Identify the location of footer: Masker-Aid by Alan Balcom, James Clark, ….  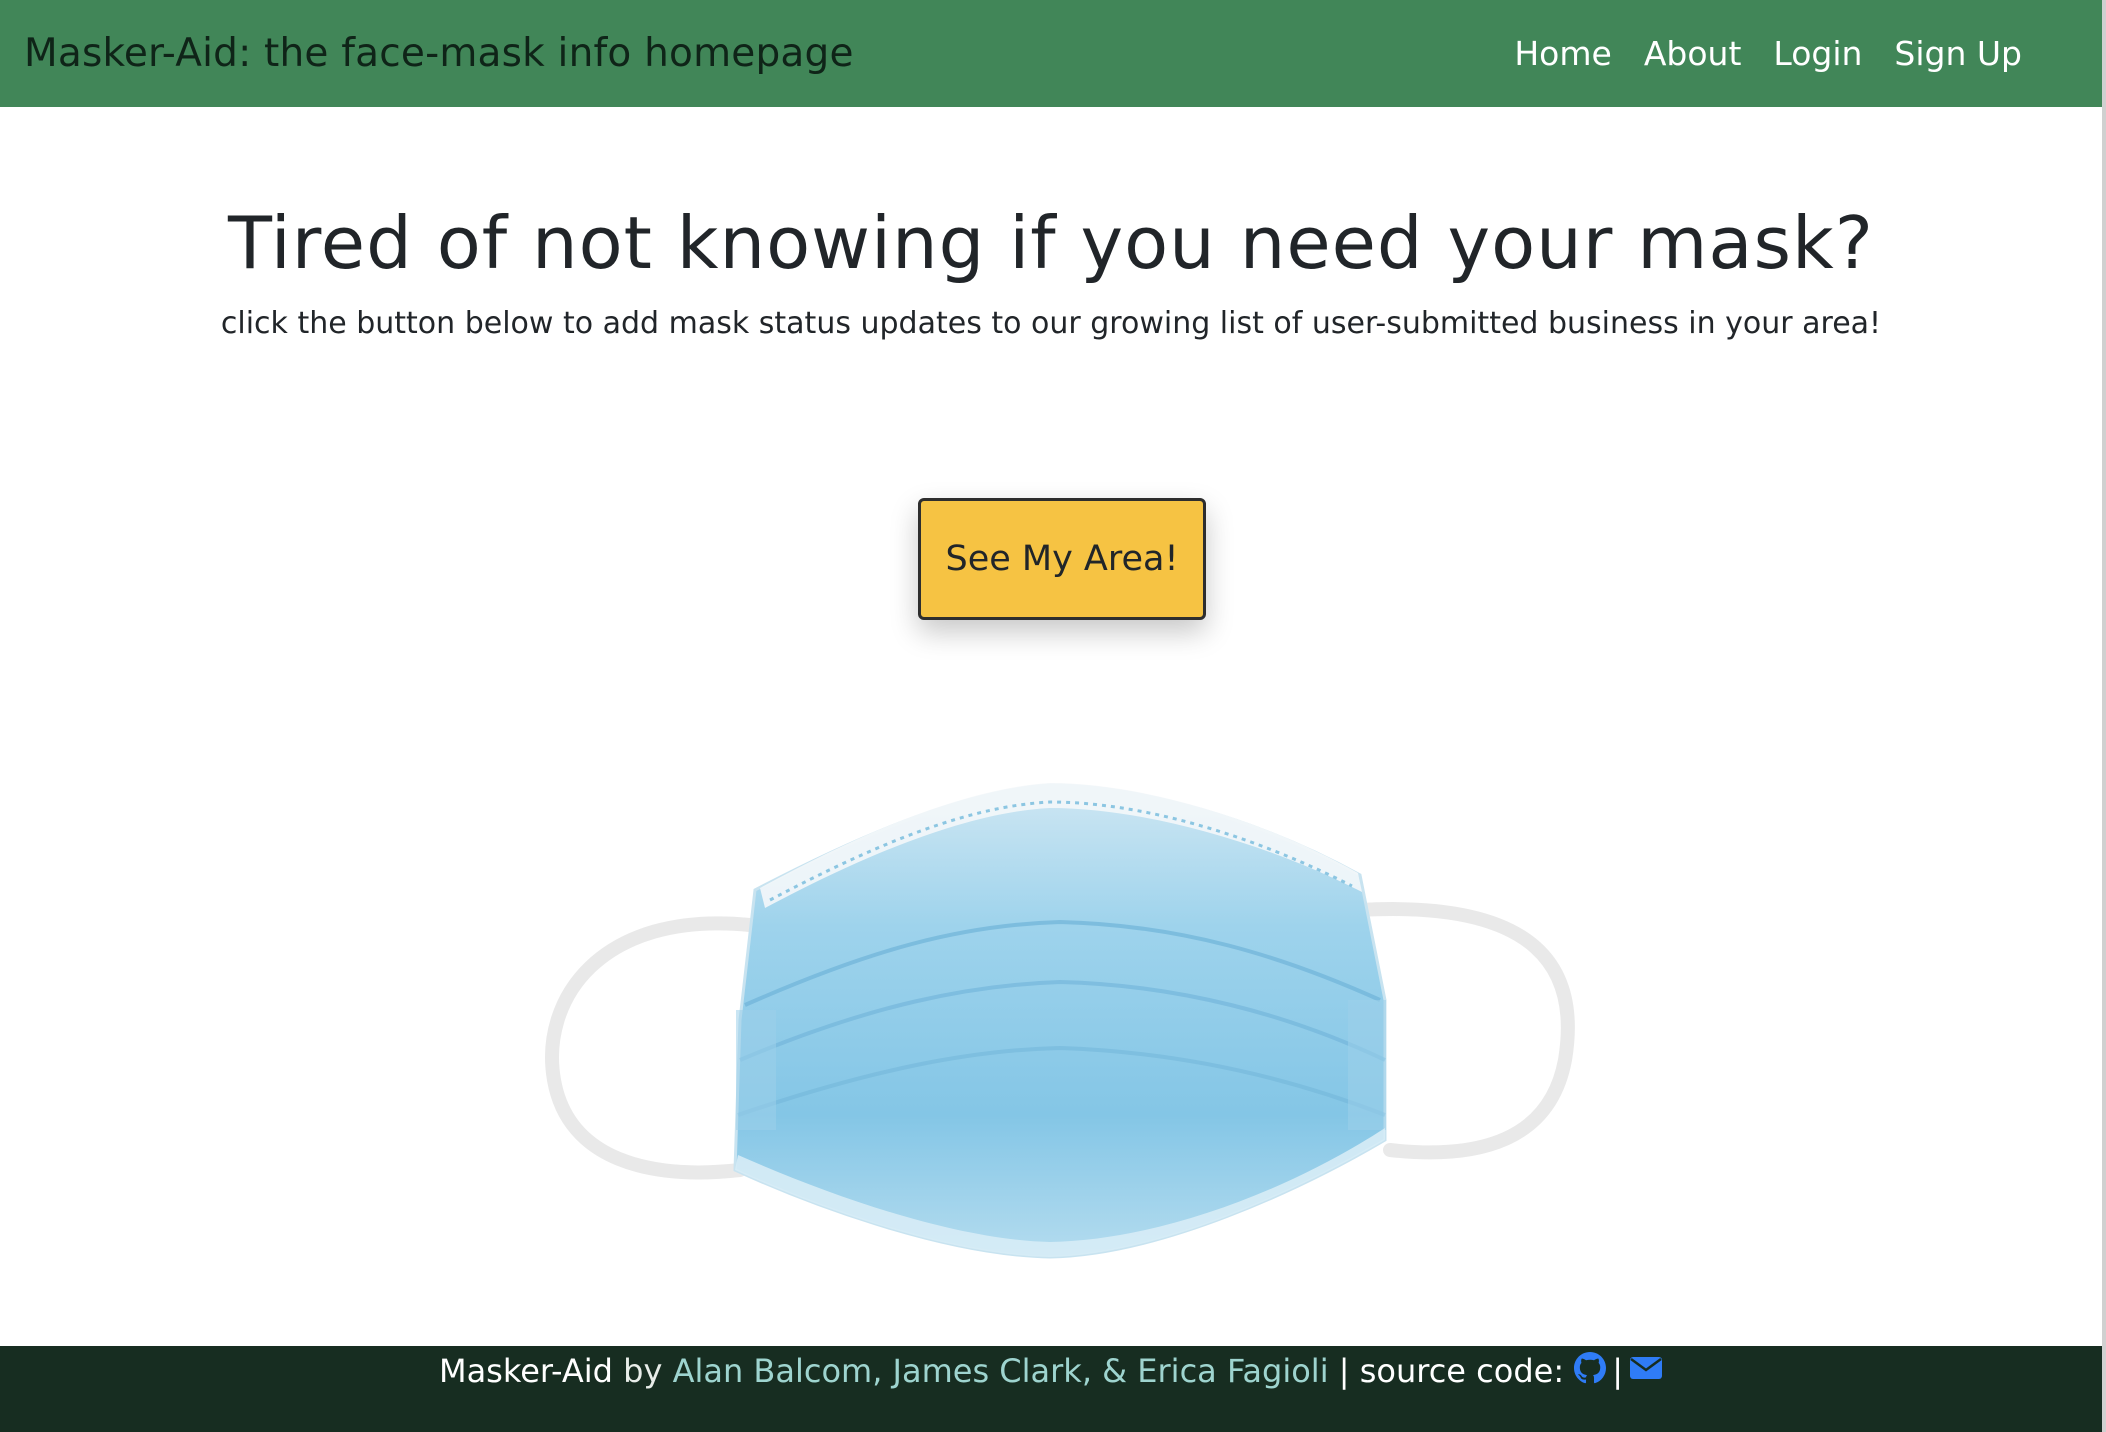
(1051, 1389).